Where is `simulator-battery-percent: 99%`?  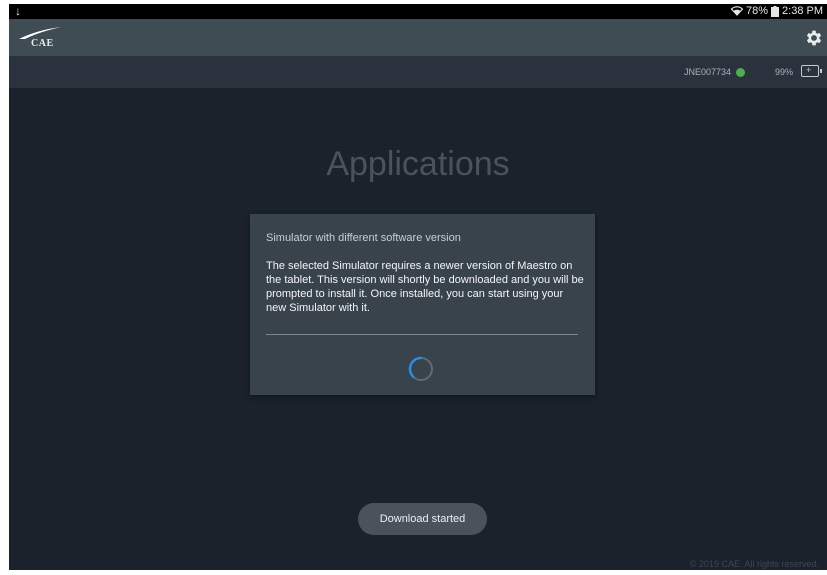
simulator-battery-percent: 99% is located at coordinates (783, 72).